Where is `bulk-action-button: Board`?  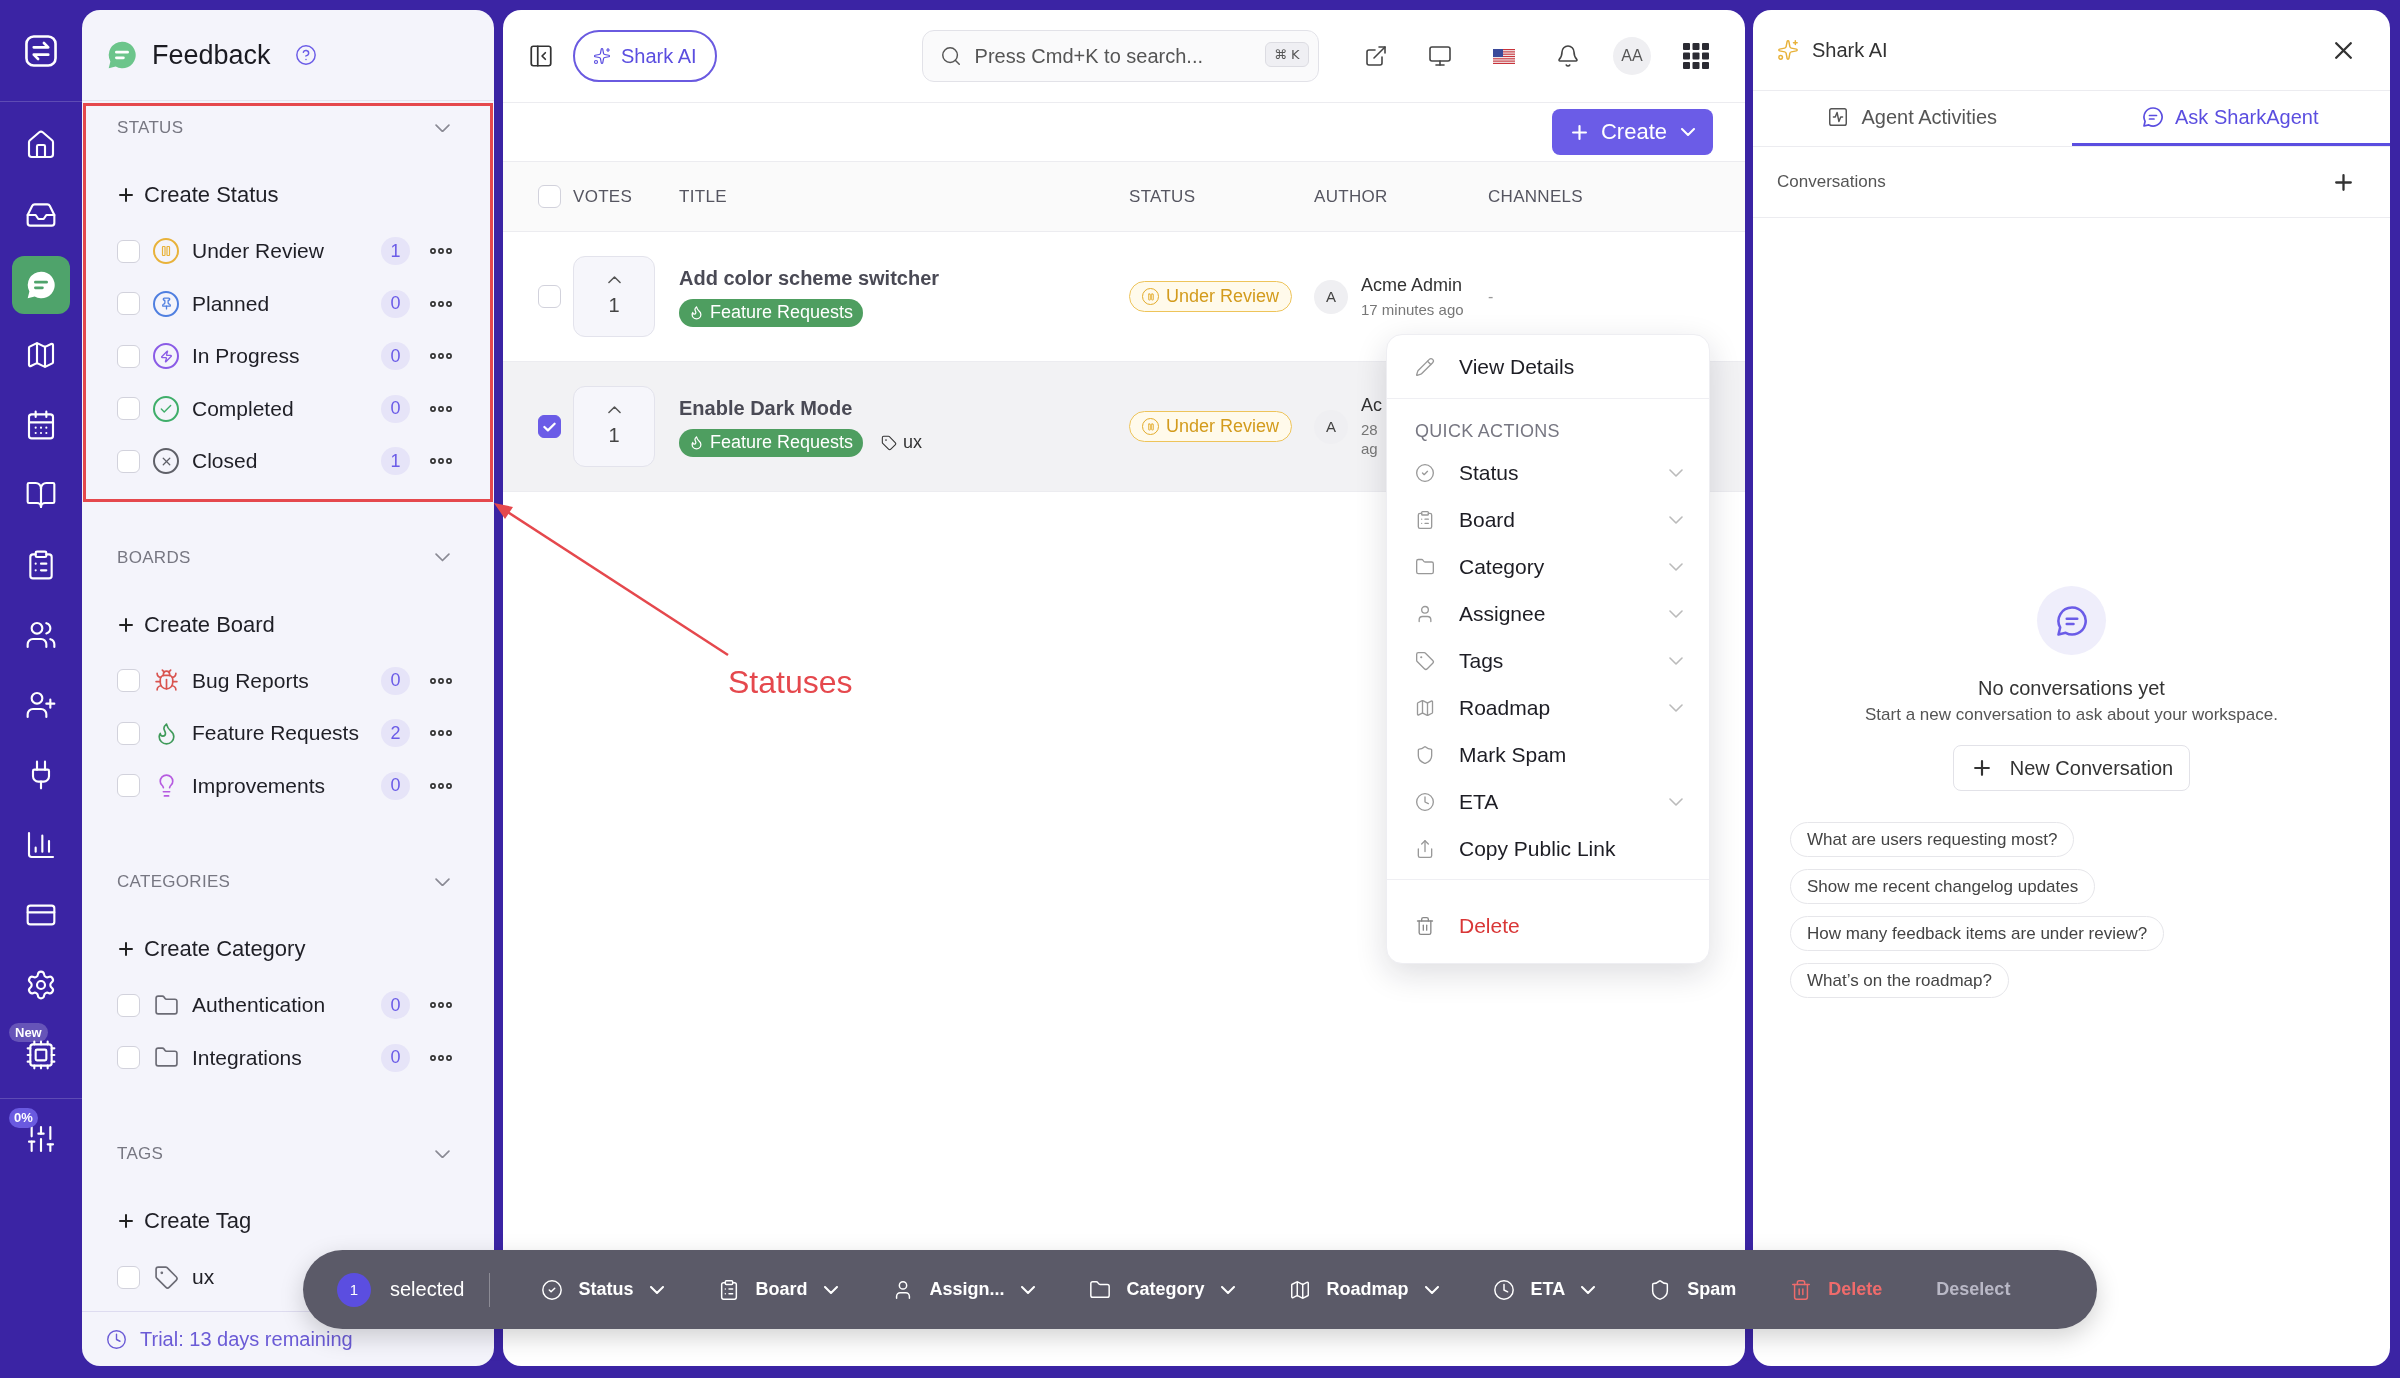
bulk-action-button: Board is located at coordinates (777, 1289).